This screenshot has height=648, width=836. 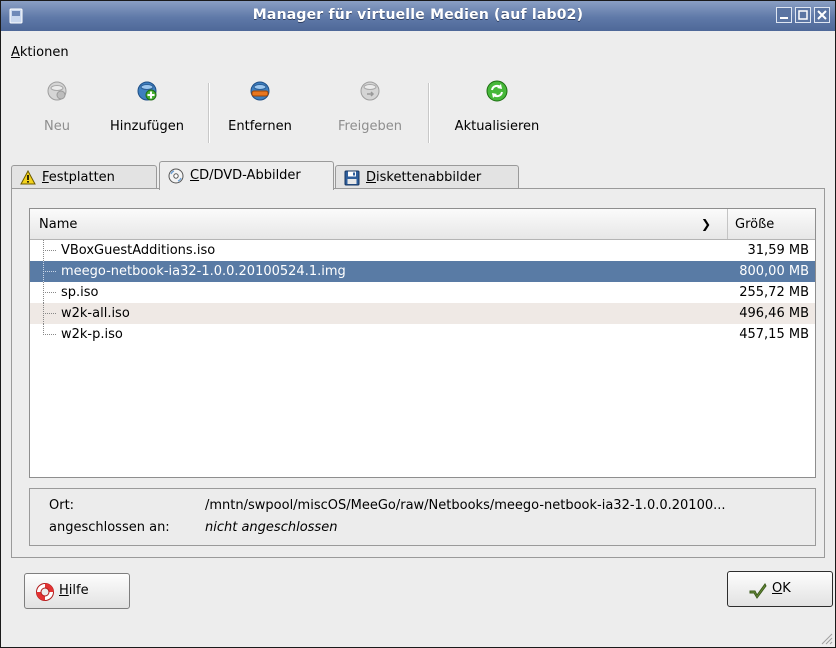 I want to click on maximize-button, so click(x=803, y=15).